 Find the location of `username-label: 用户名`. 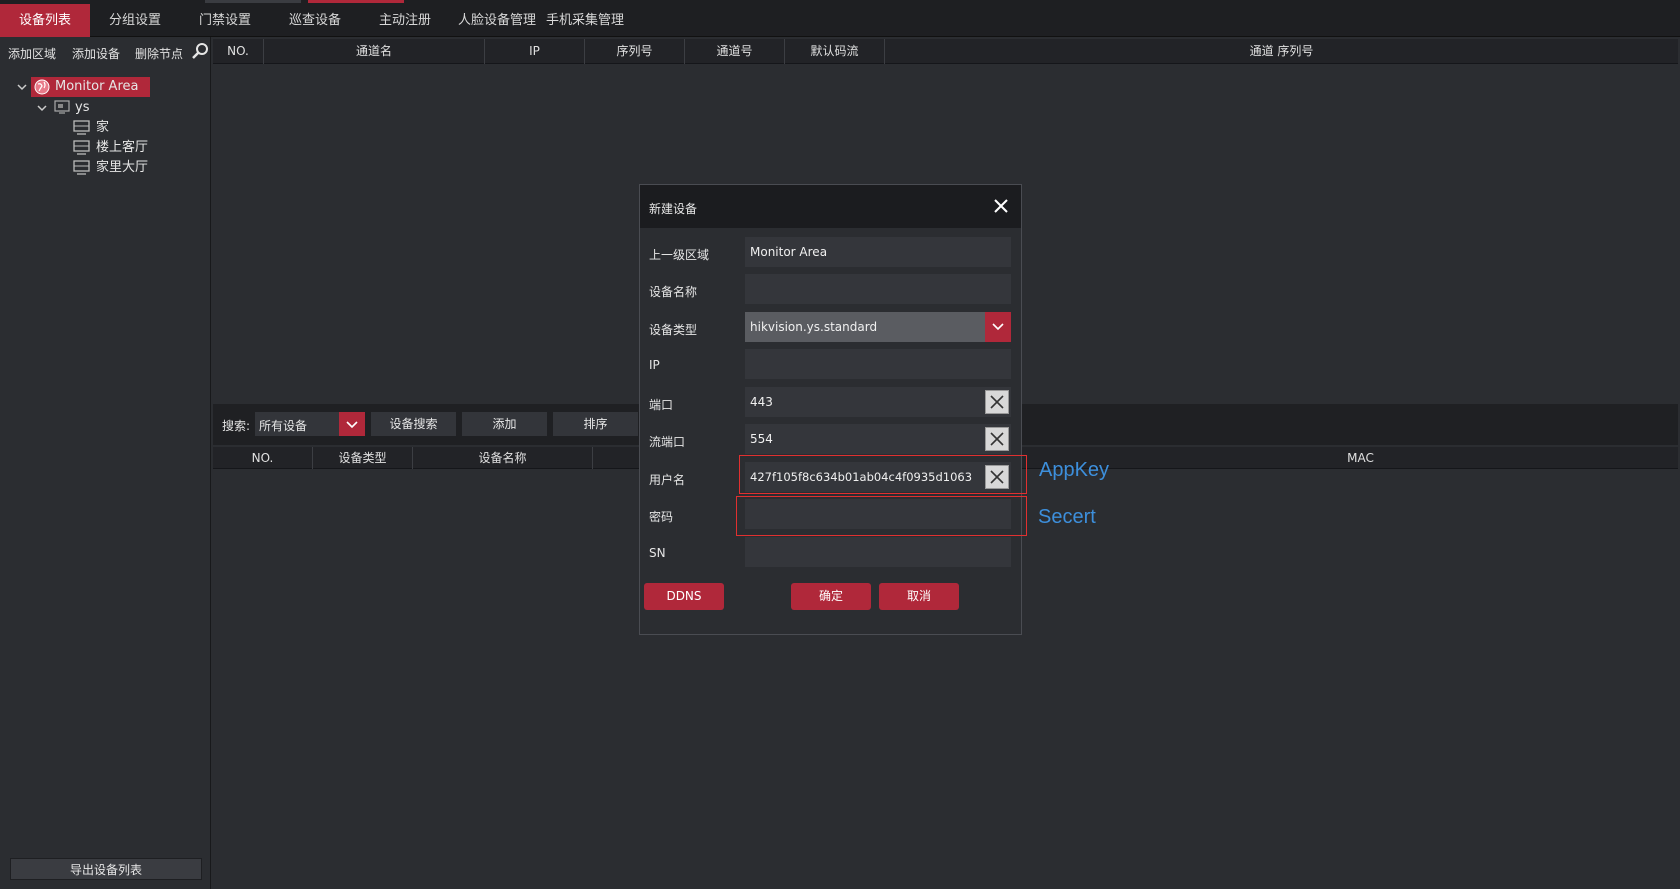

username-label: 用户名 is located at coordinates (667, 480).